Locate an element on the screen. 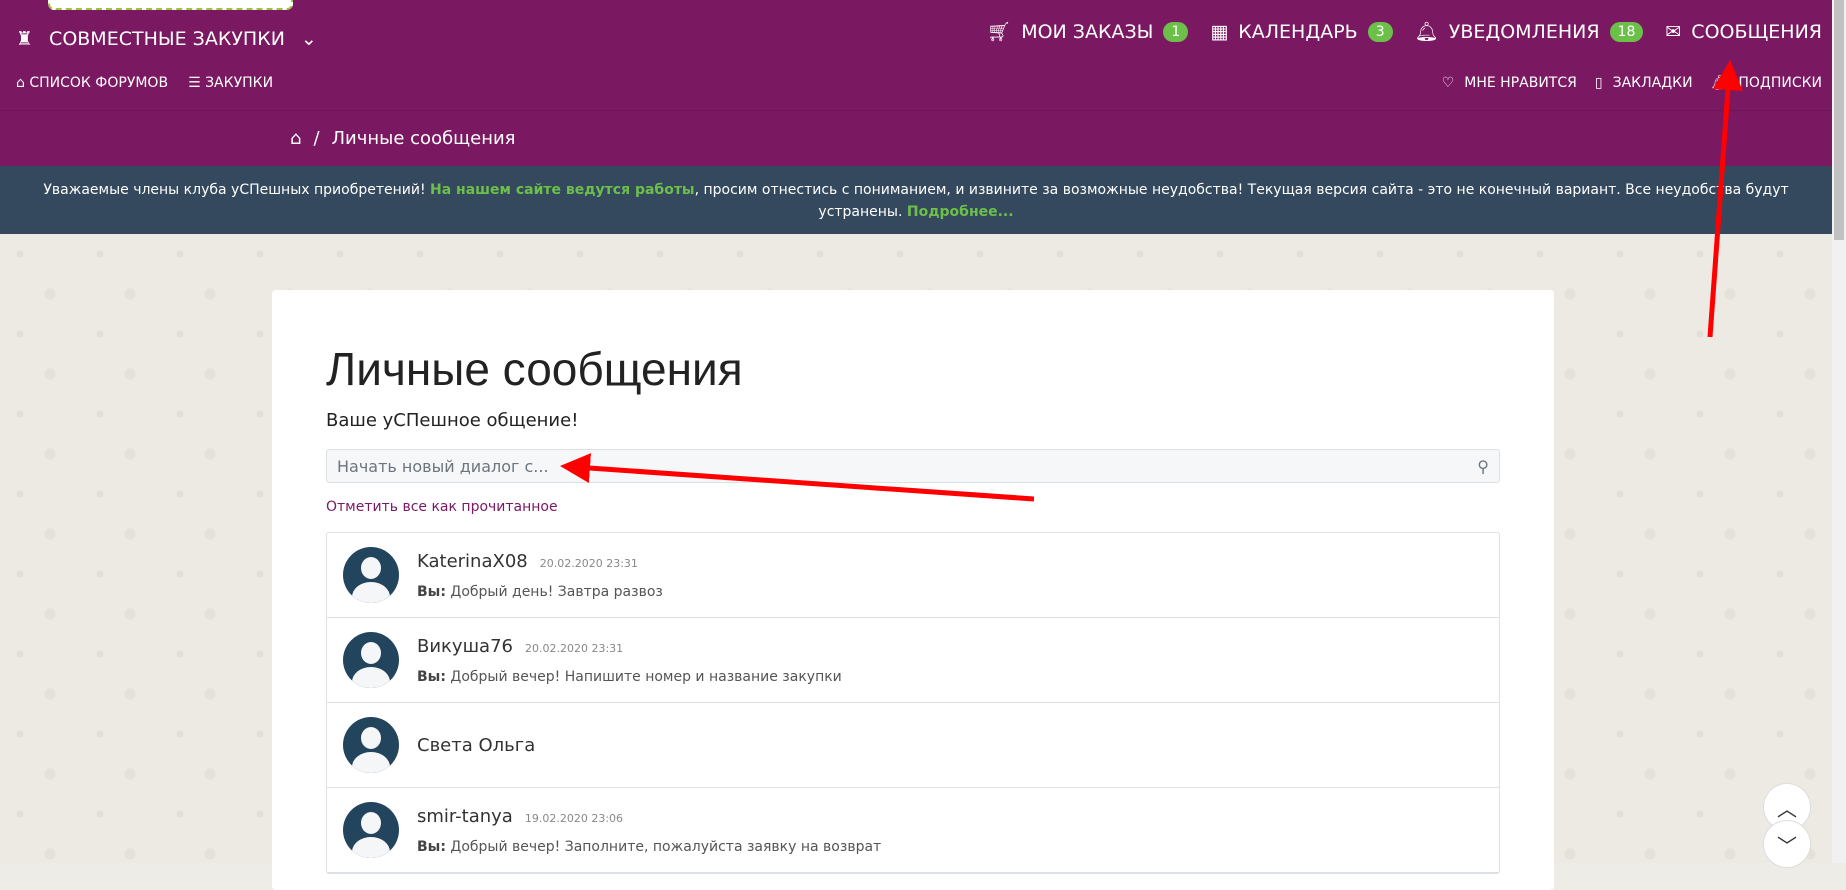 This screenshot has height=890, width=1846. nav-notifications: 🔔︎ УВЕДОМЛЕНИЯ 18 is located at coordinates (1529, 31).